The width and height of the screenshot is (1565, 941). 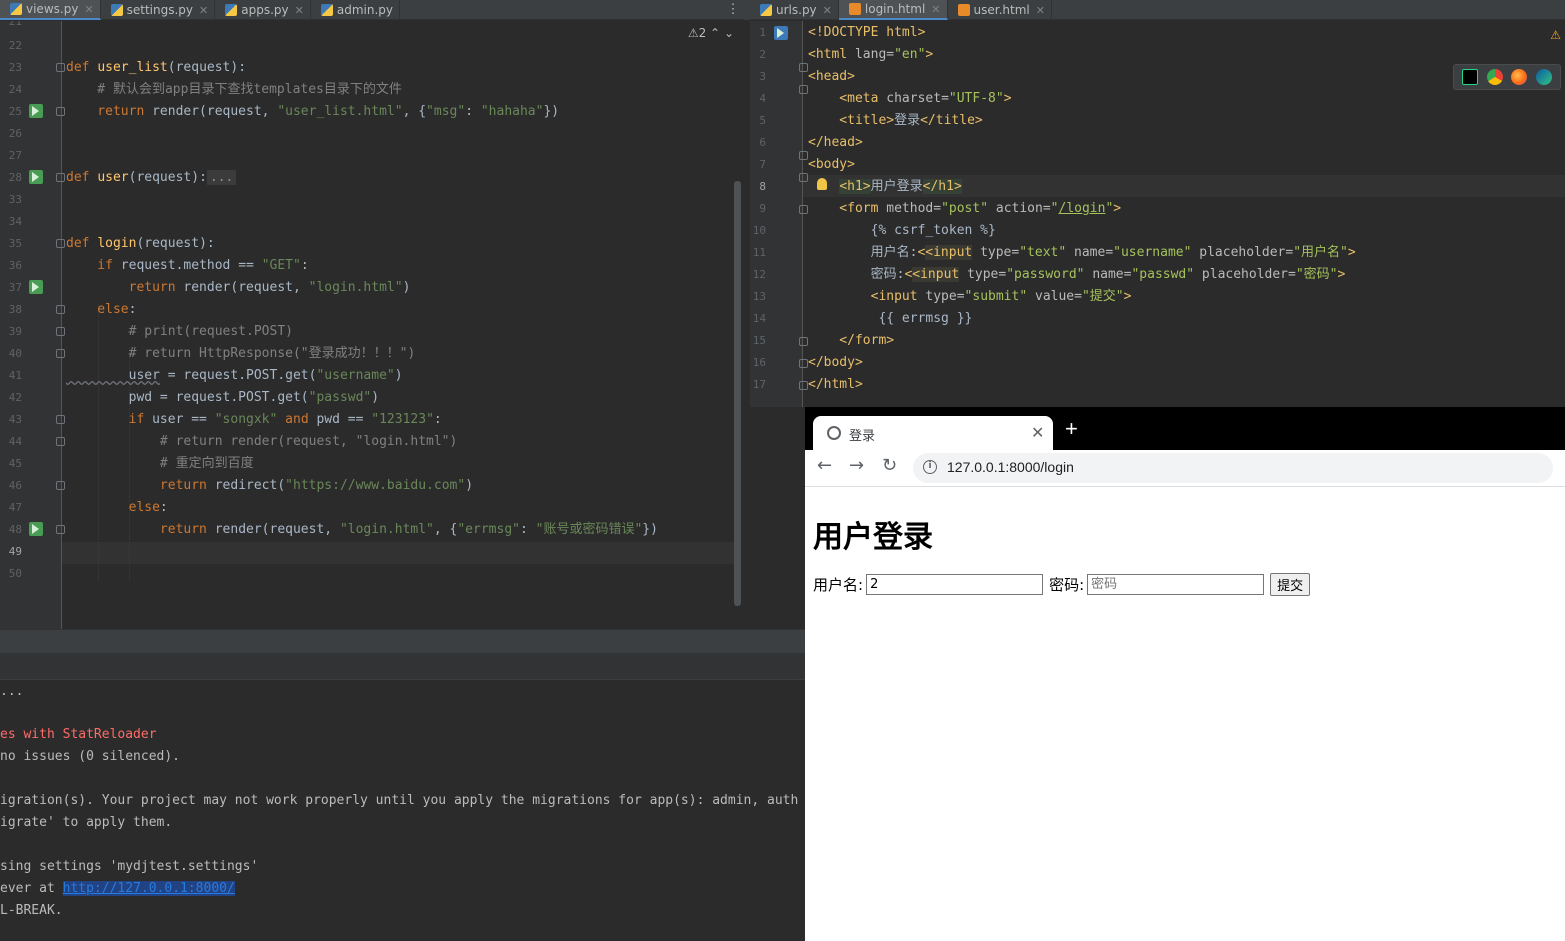 What do you see at coordinates (893, 10) in the screenshot?
I see `tab-login-html: login.html ✕` at bounding box center [893, 10].